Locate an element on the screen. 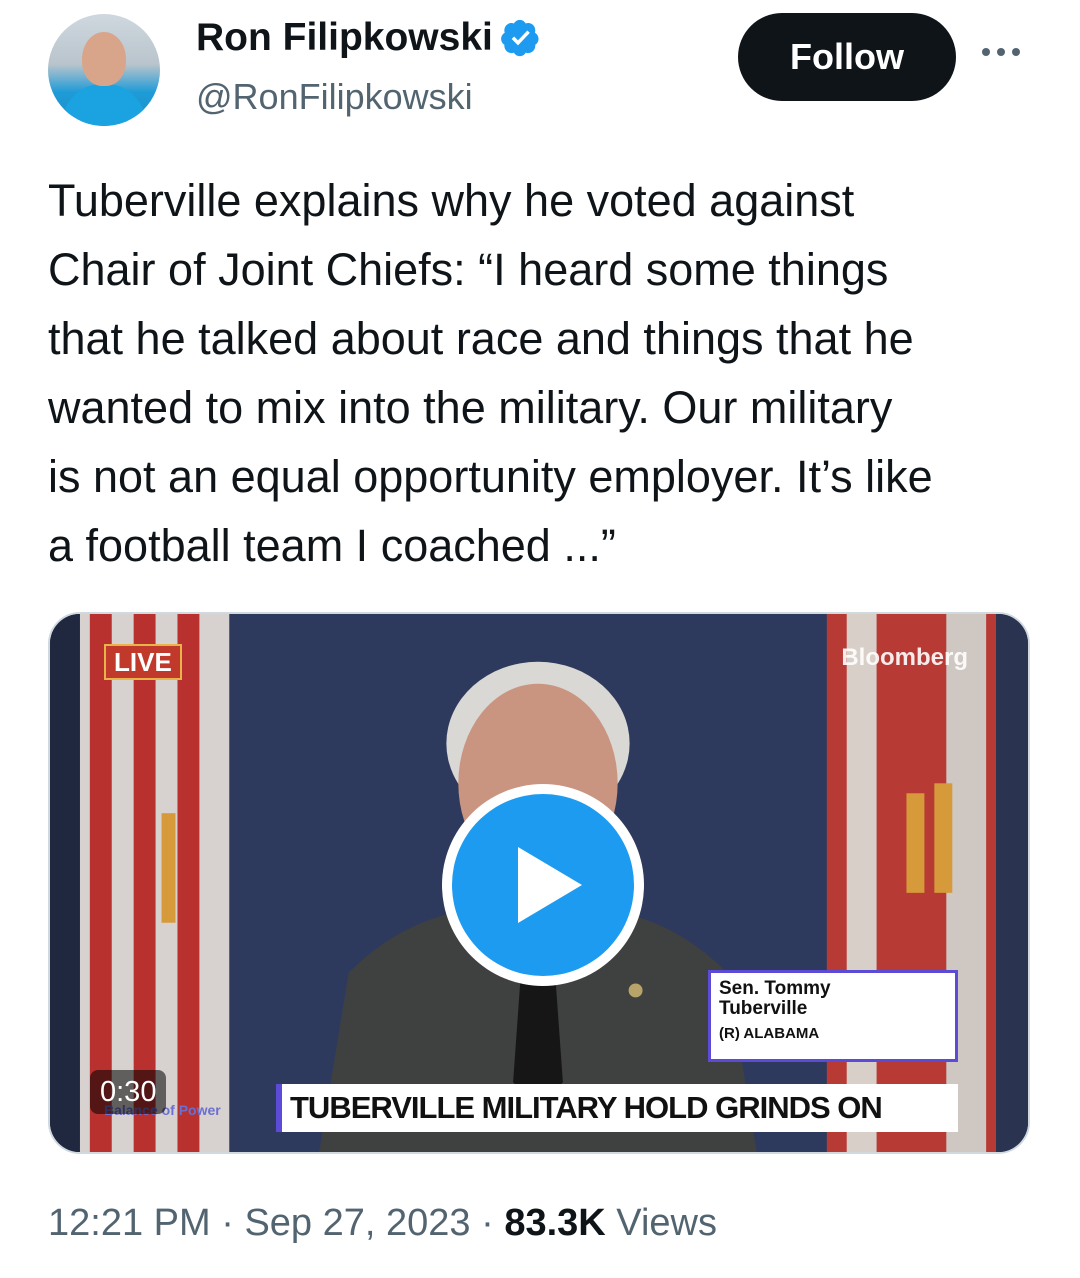  play-icon-circle is located at coordinates (543, 885).